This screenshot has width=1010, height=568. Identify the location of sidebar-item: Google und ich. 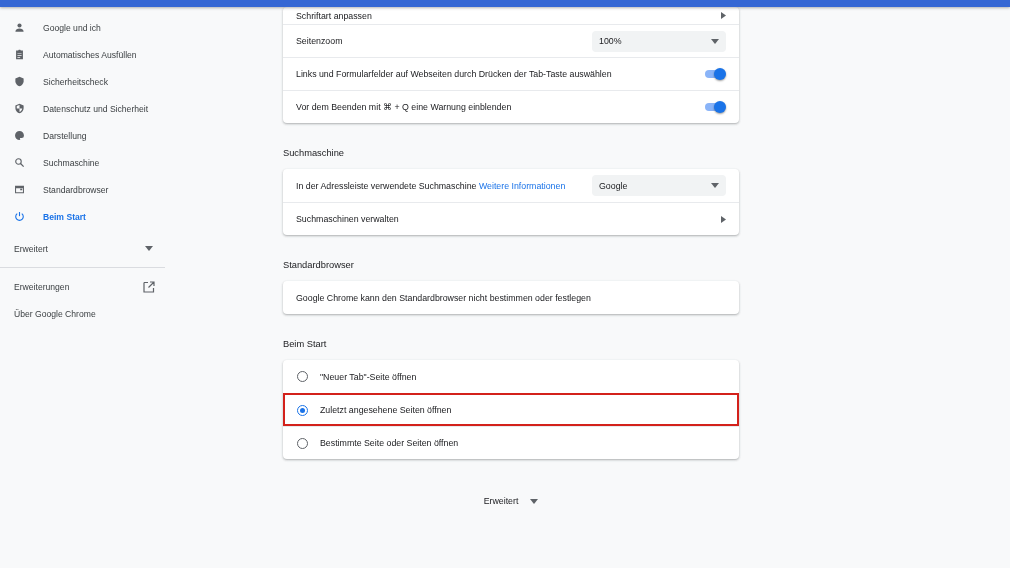
(82, 27).